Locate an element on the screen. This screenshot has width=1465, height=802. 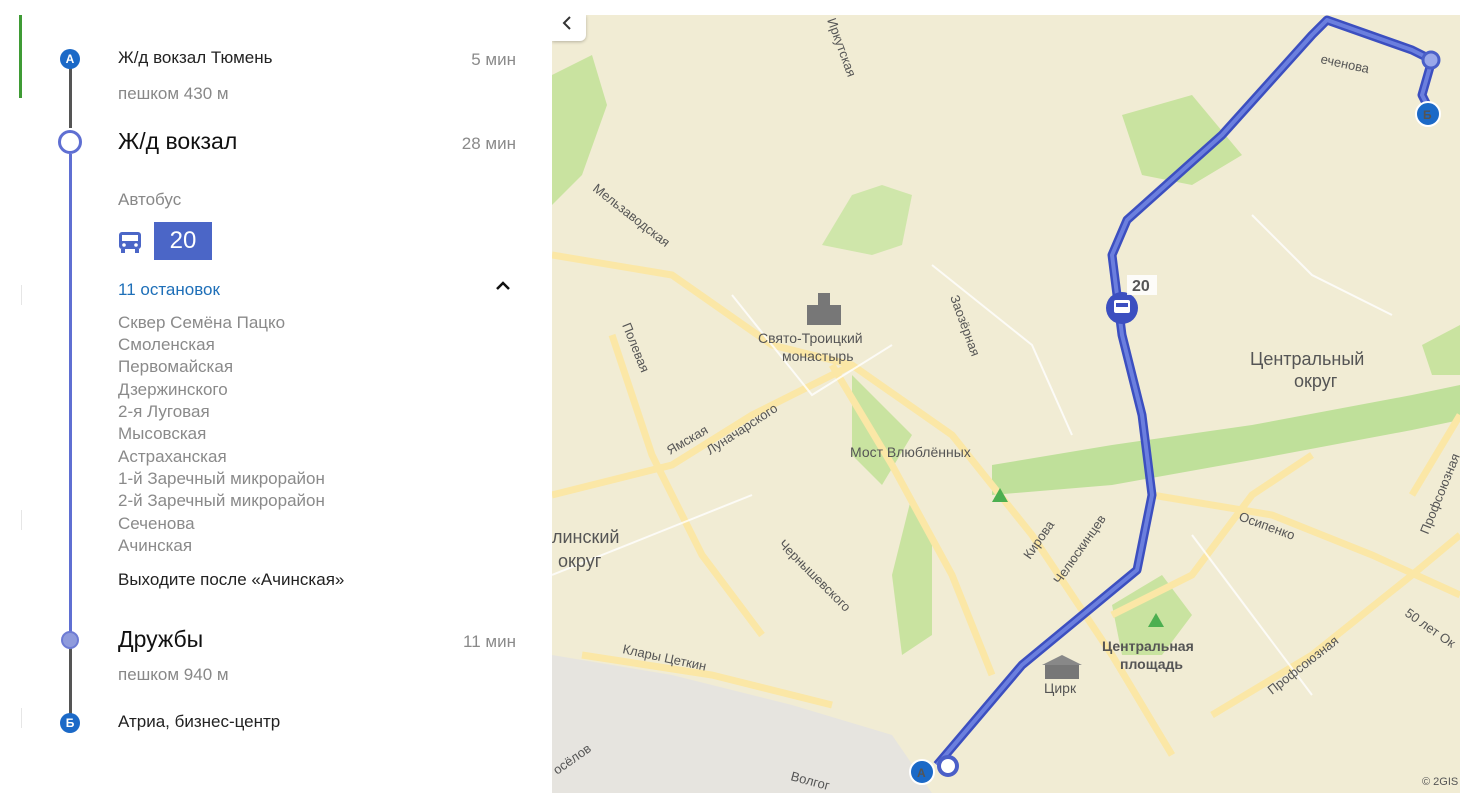
alight-walk-distance: пешком 940 м is located at coordinates (173, 674).